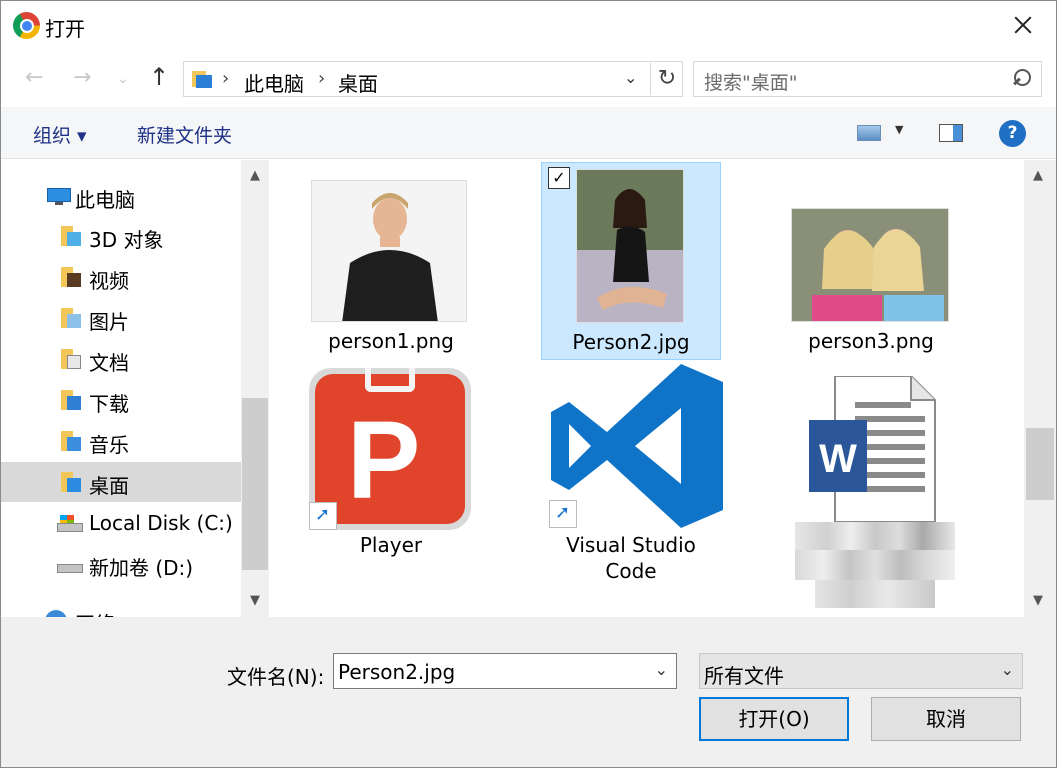 The width and height of the screenshot is (1057, 768). Describe the element at coordinates (505, 671) in the screenshot. I see `filename-input: Person2.jpg ⌄` at that location.